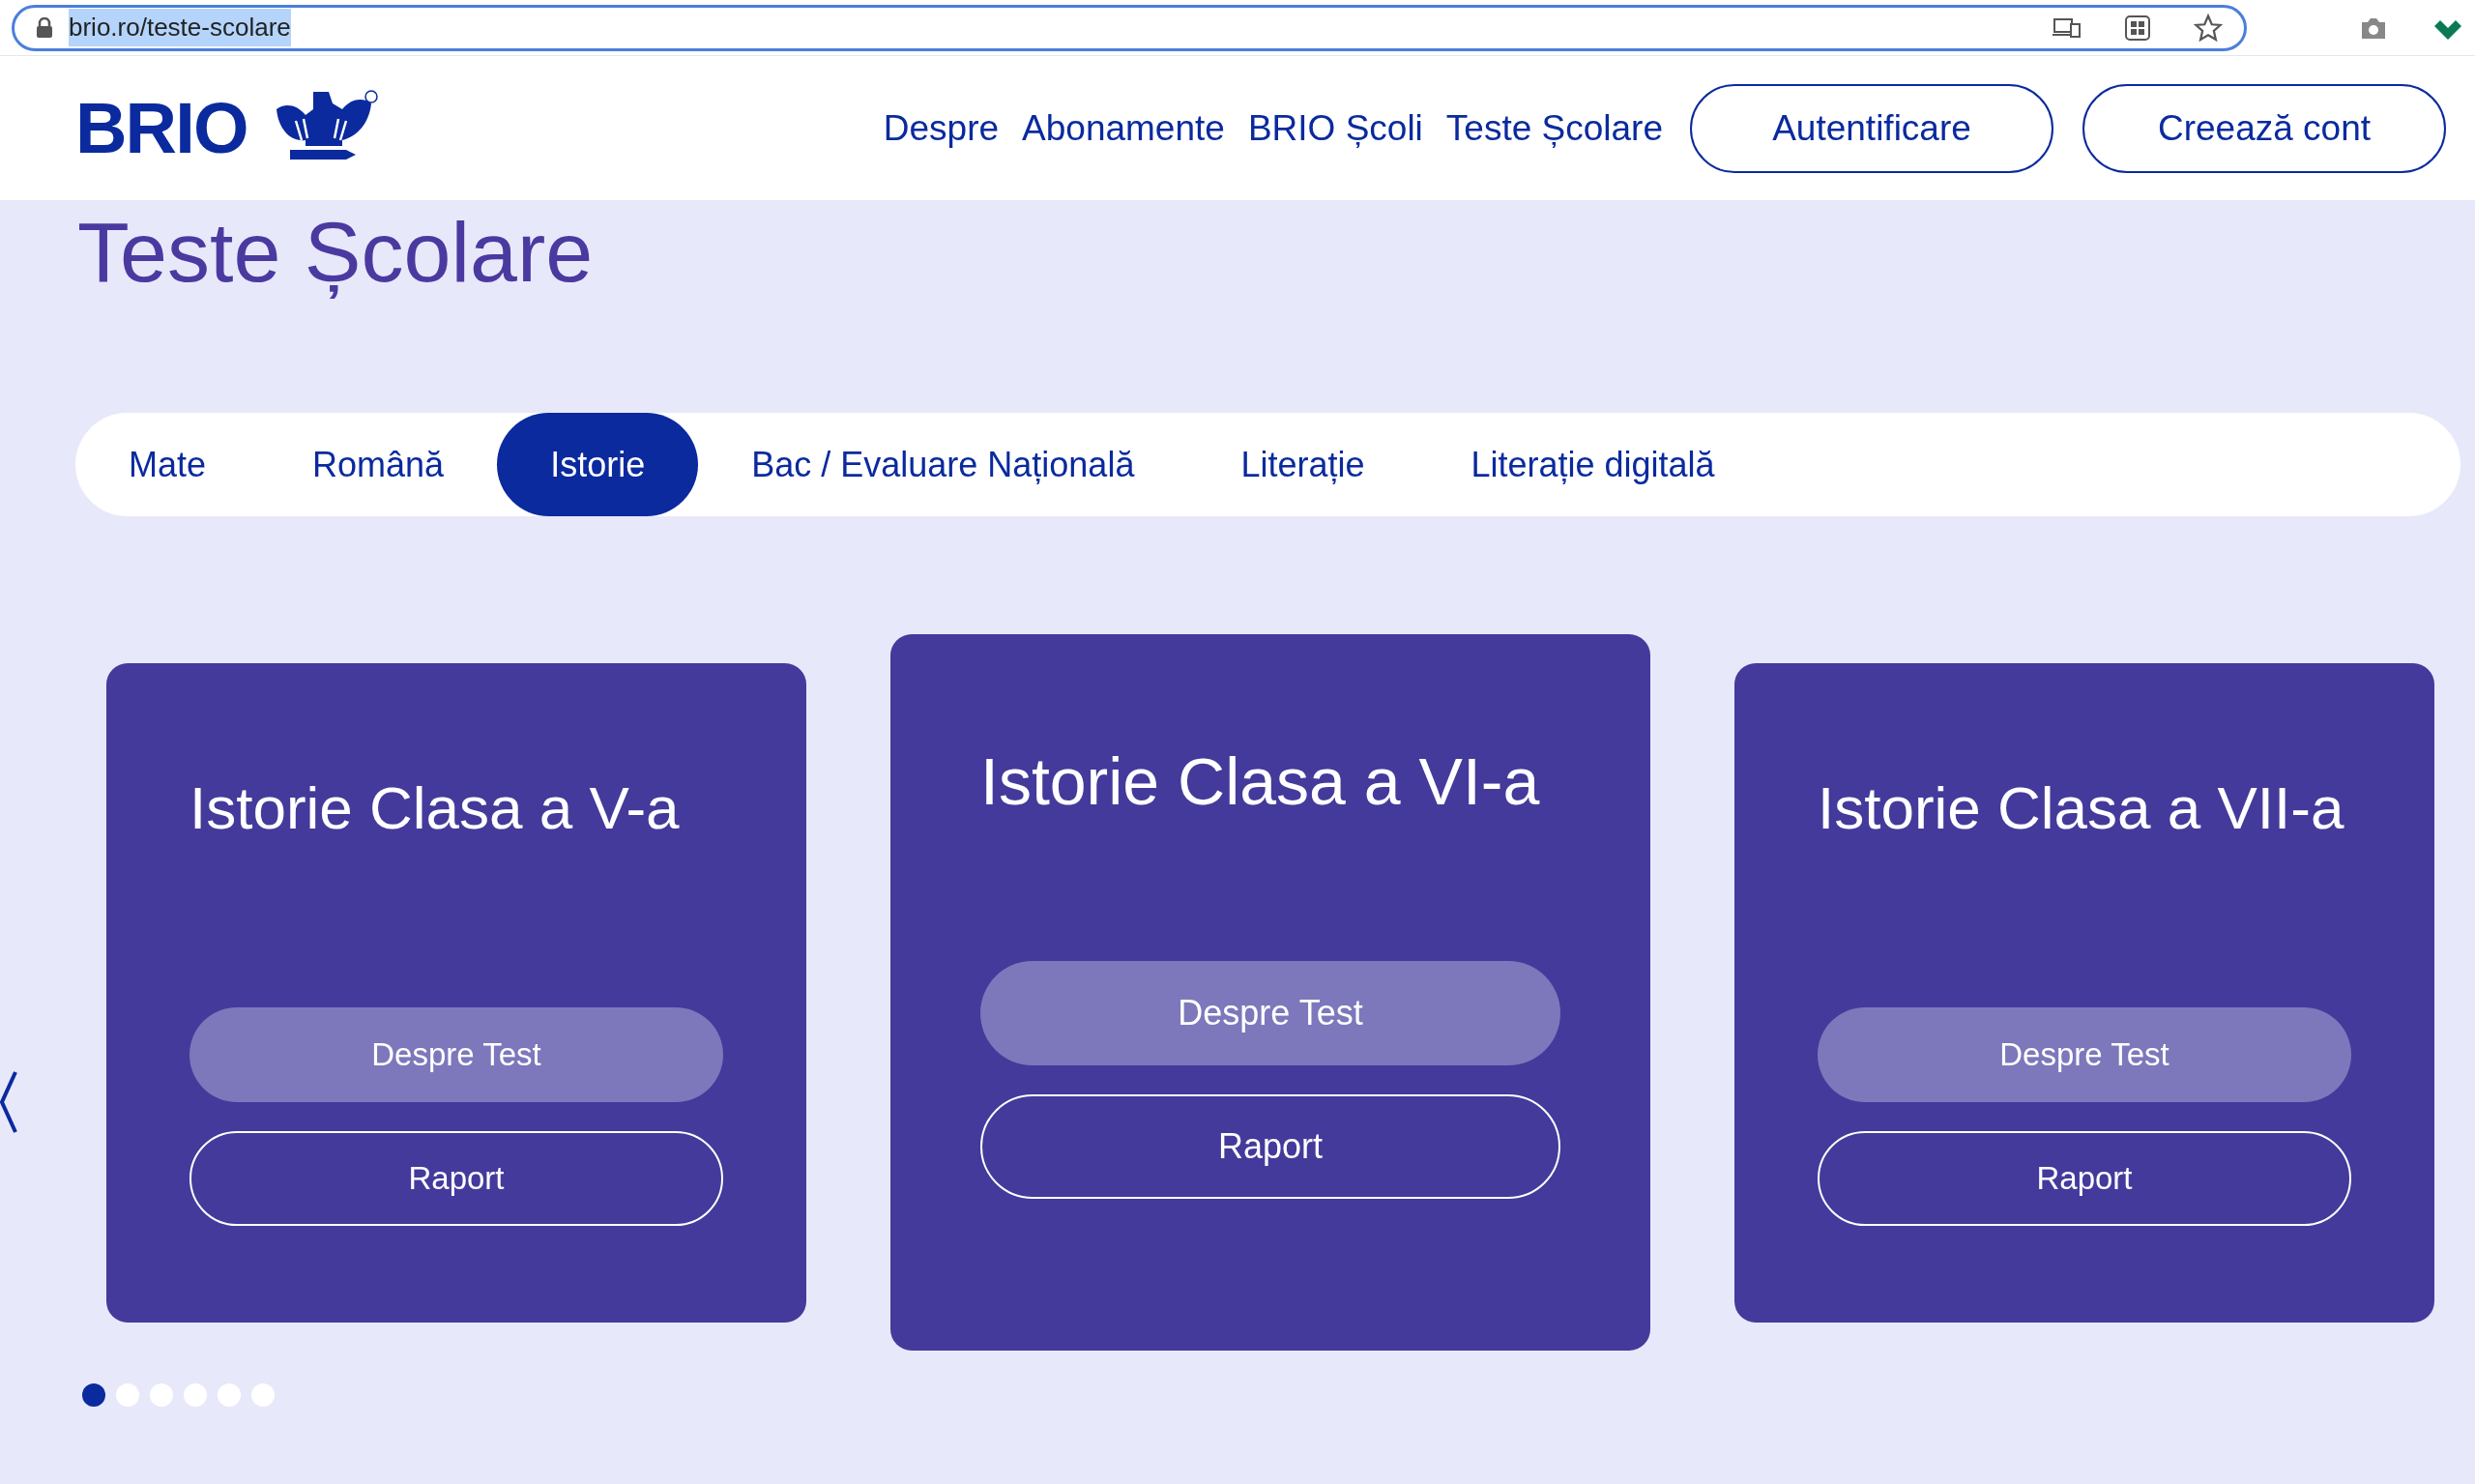 This screenshot has width=2475, height=1484. I want to click on nav-link: Teste Școlare, so click(1554, 129).